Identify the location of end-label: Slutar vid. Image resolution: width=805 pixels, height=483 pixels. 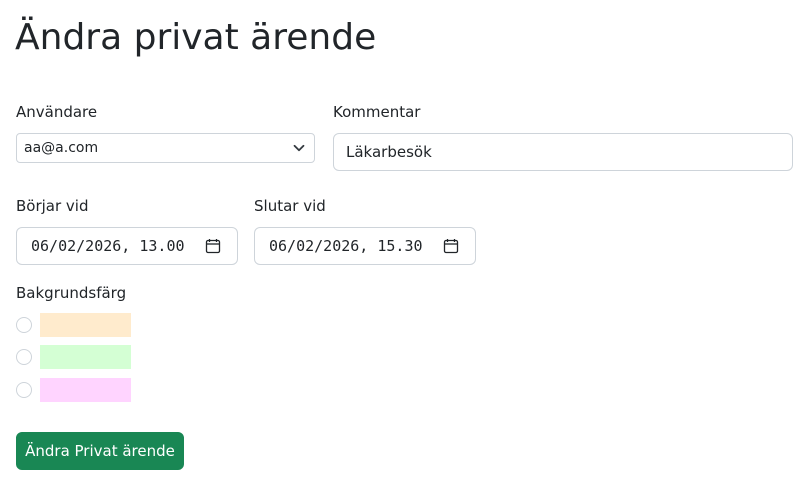
(290, 206).